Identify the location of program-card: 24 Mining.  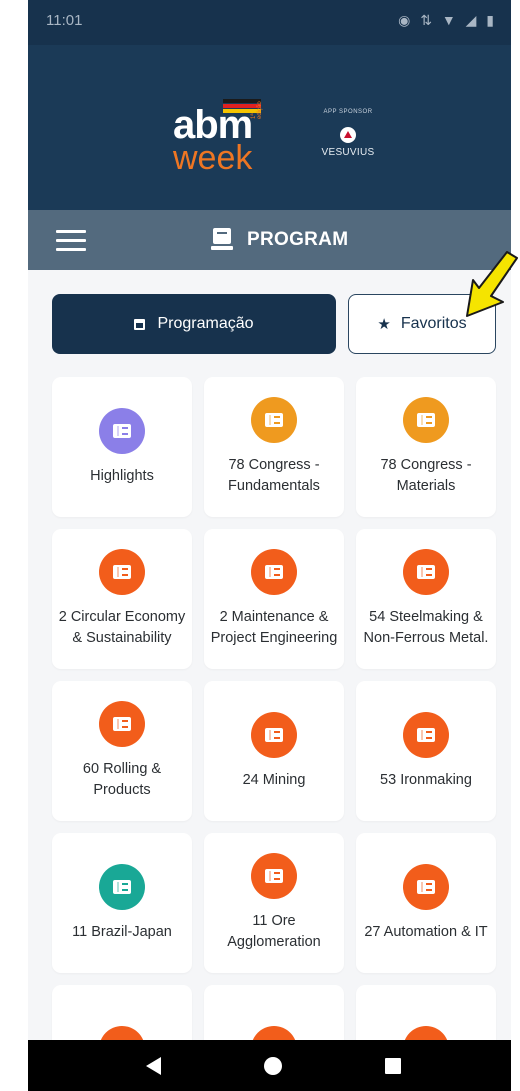
(274, 751).